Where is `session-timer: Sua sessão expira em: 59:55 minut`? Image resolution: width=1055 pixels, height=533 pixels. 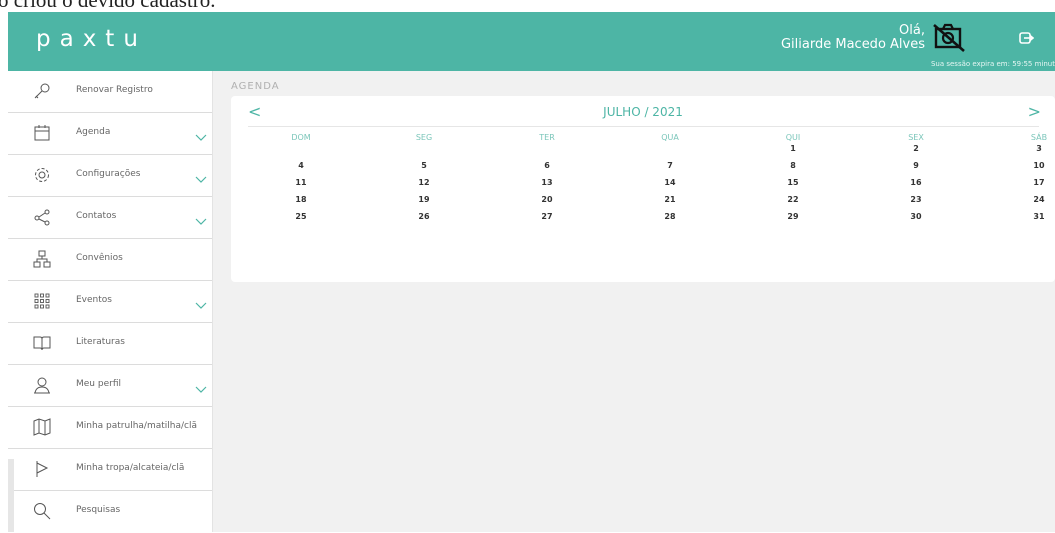 session-timer: Sua sessão expira em: 59:55 minut is located at coordinates (992, 64).